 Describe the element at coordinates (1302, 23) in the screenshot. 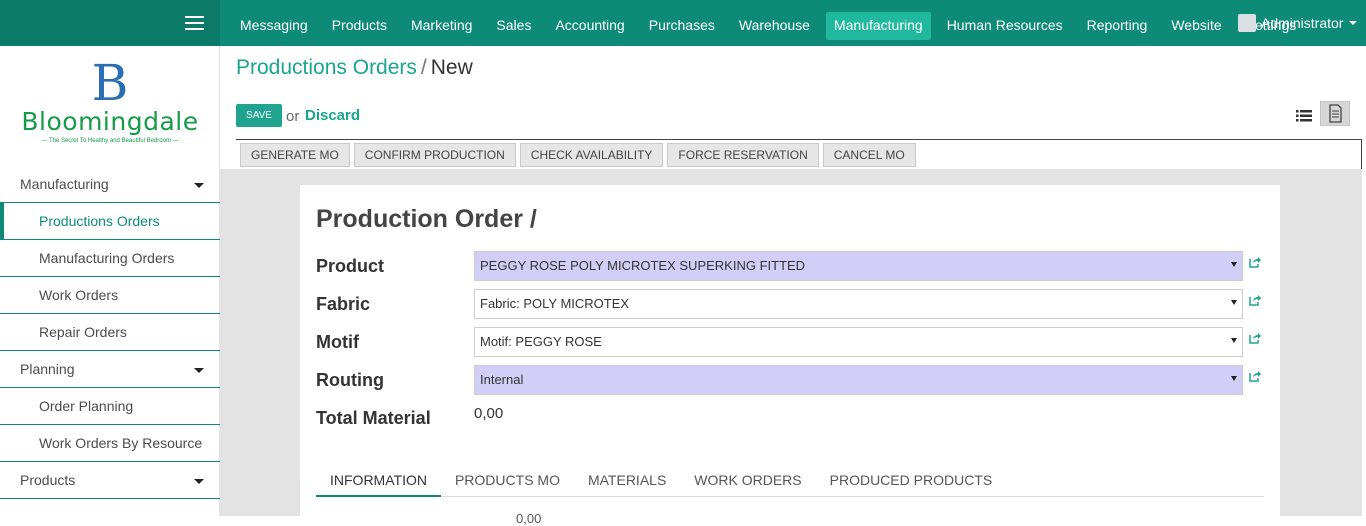

I see `user-name: Administrator` at that location.